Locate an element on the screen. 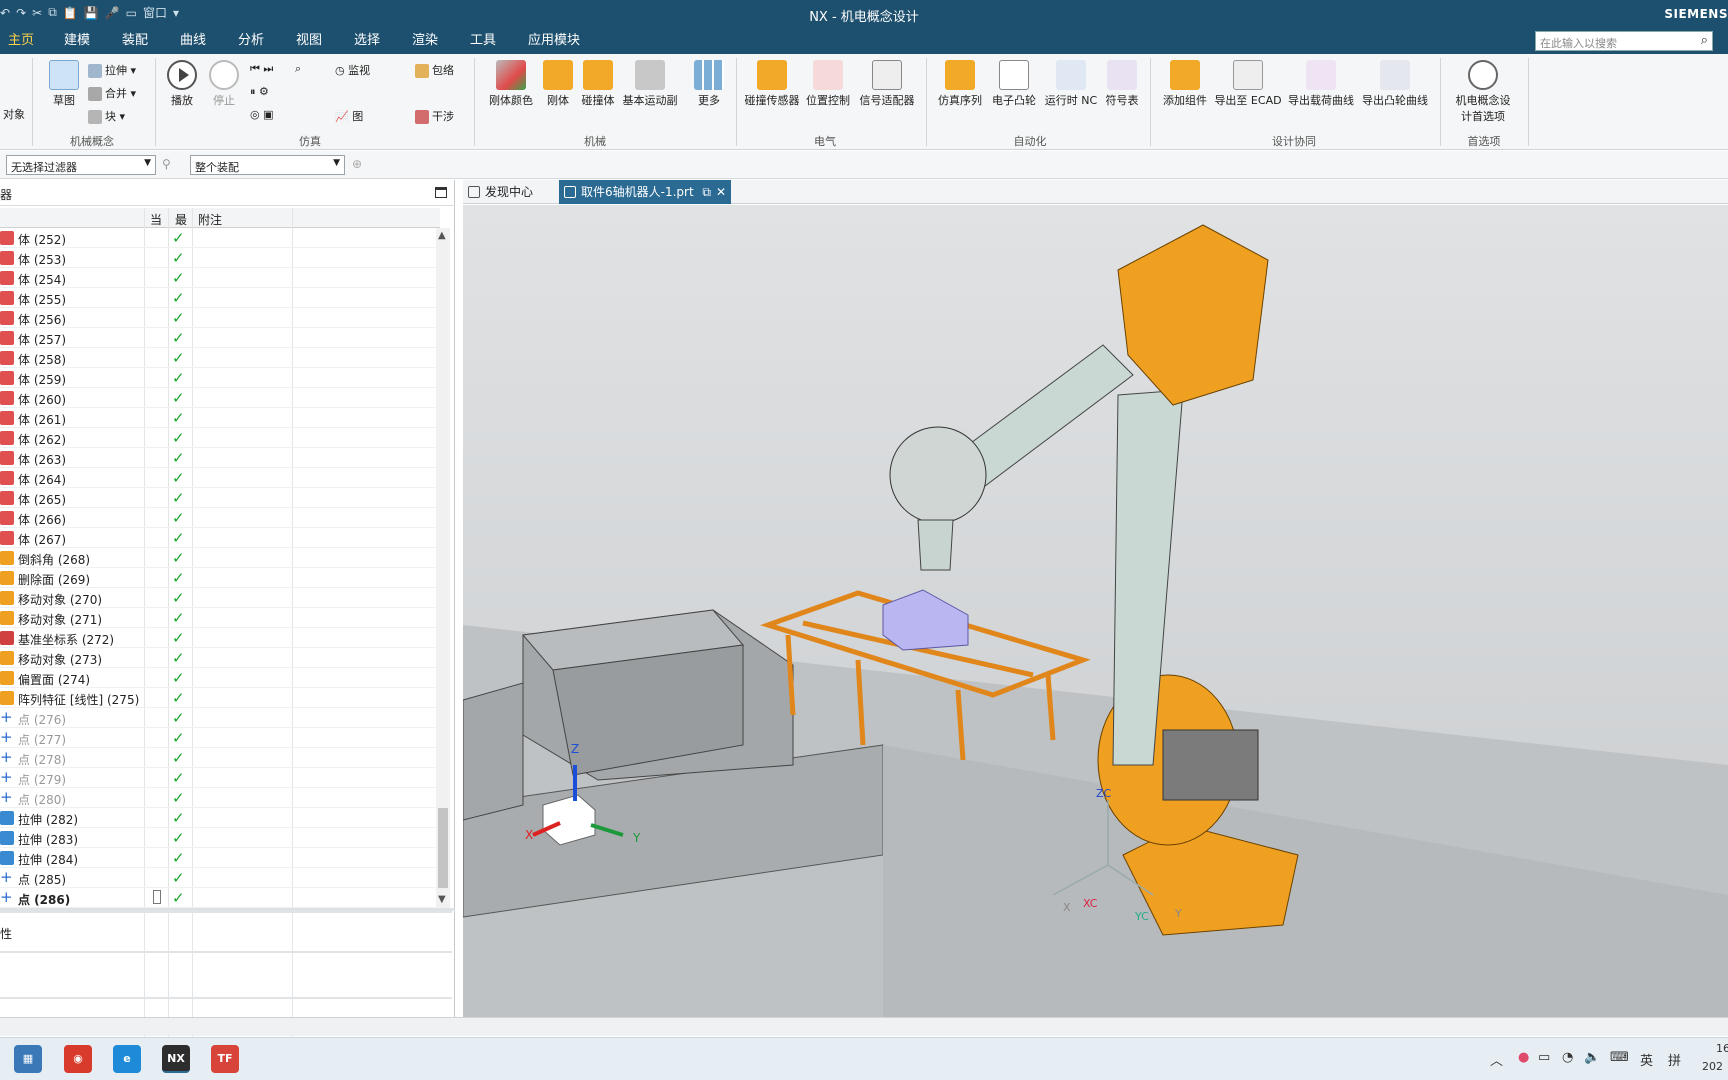 This screenshot has width=1728, height=1080. tab-analysis: 分析 is located at coordinates (251, 41).